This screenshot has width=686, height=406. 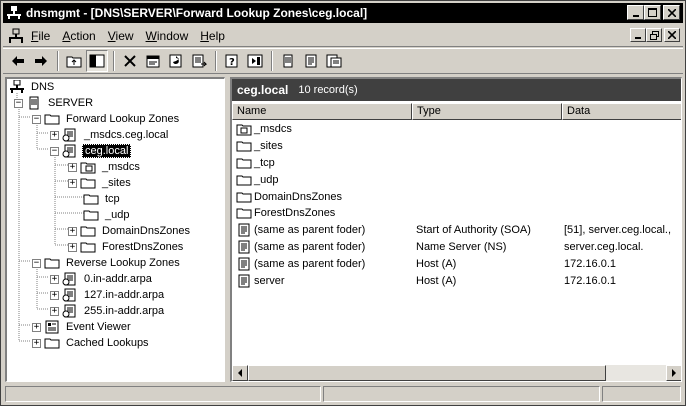 What do you see at coordinates (334, 61) in the screenshot?
I see `new-zone-icon` at bounding box center [334, 61].